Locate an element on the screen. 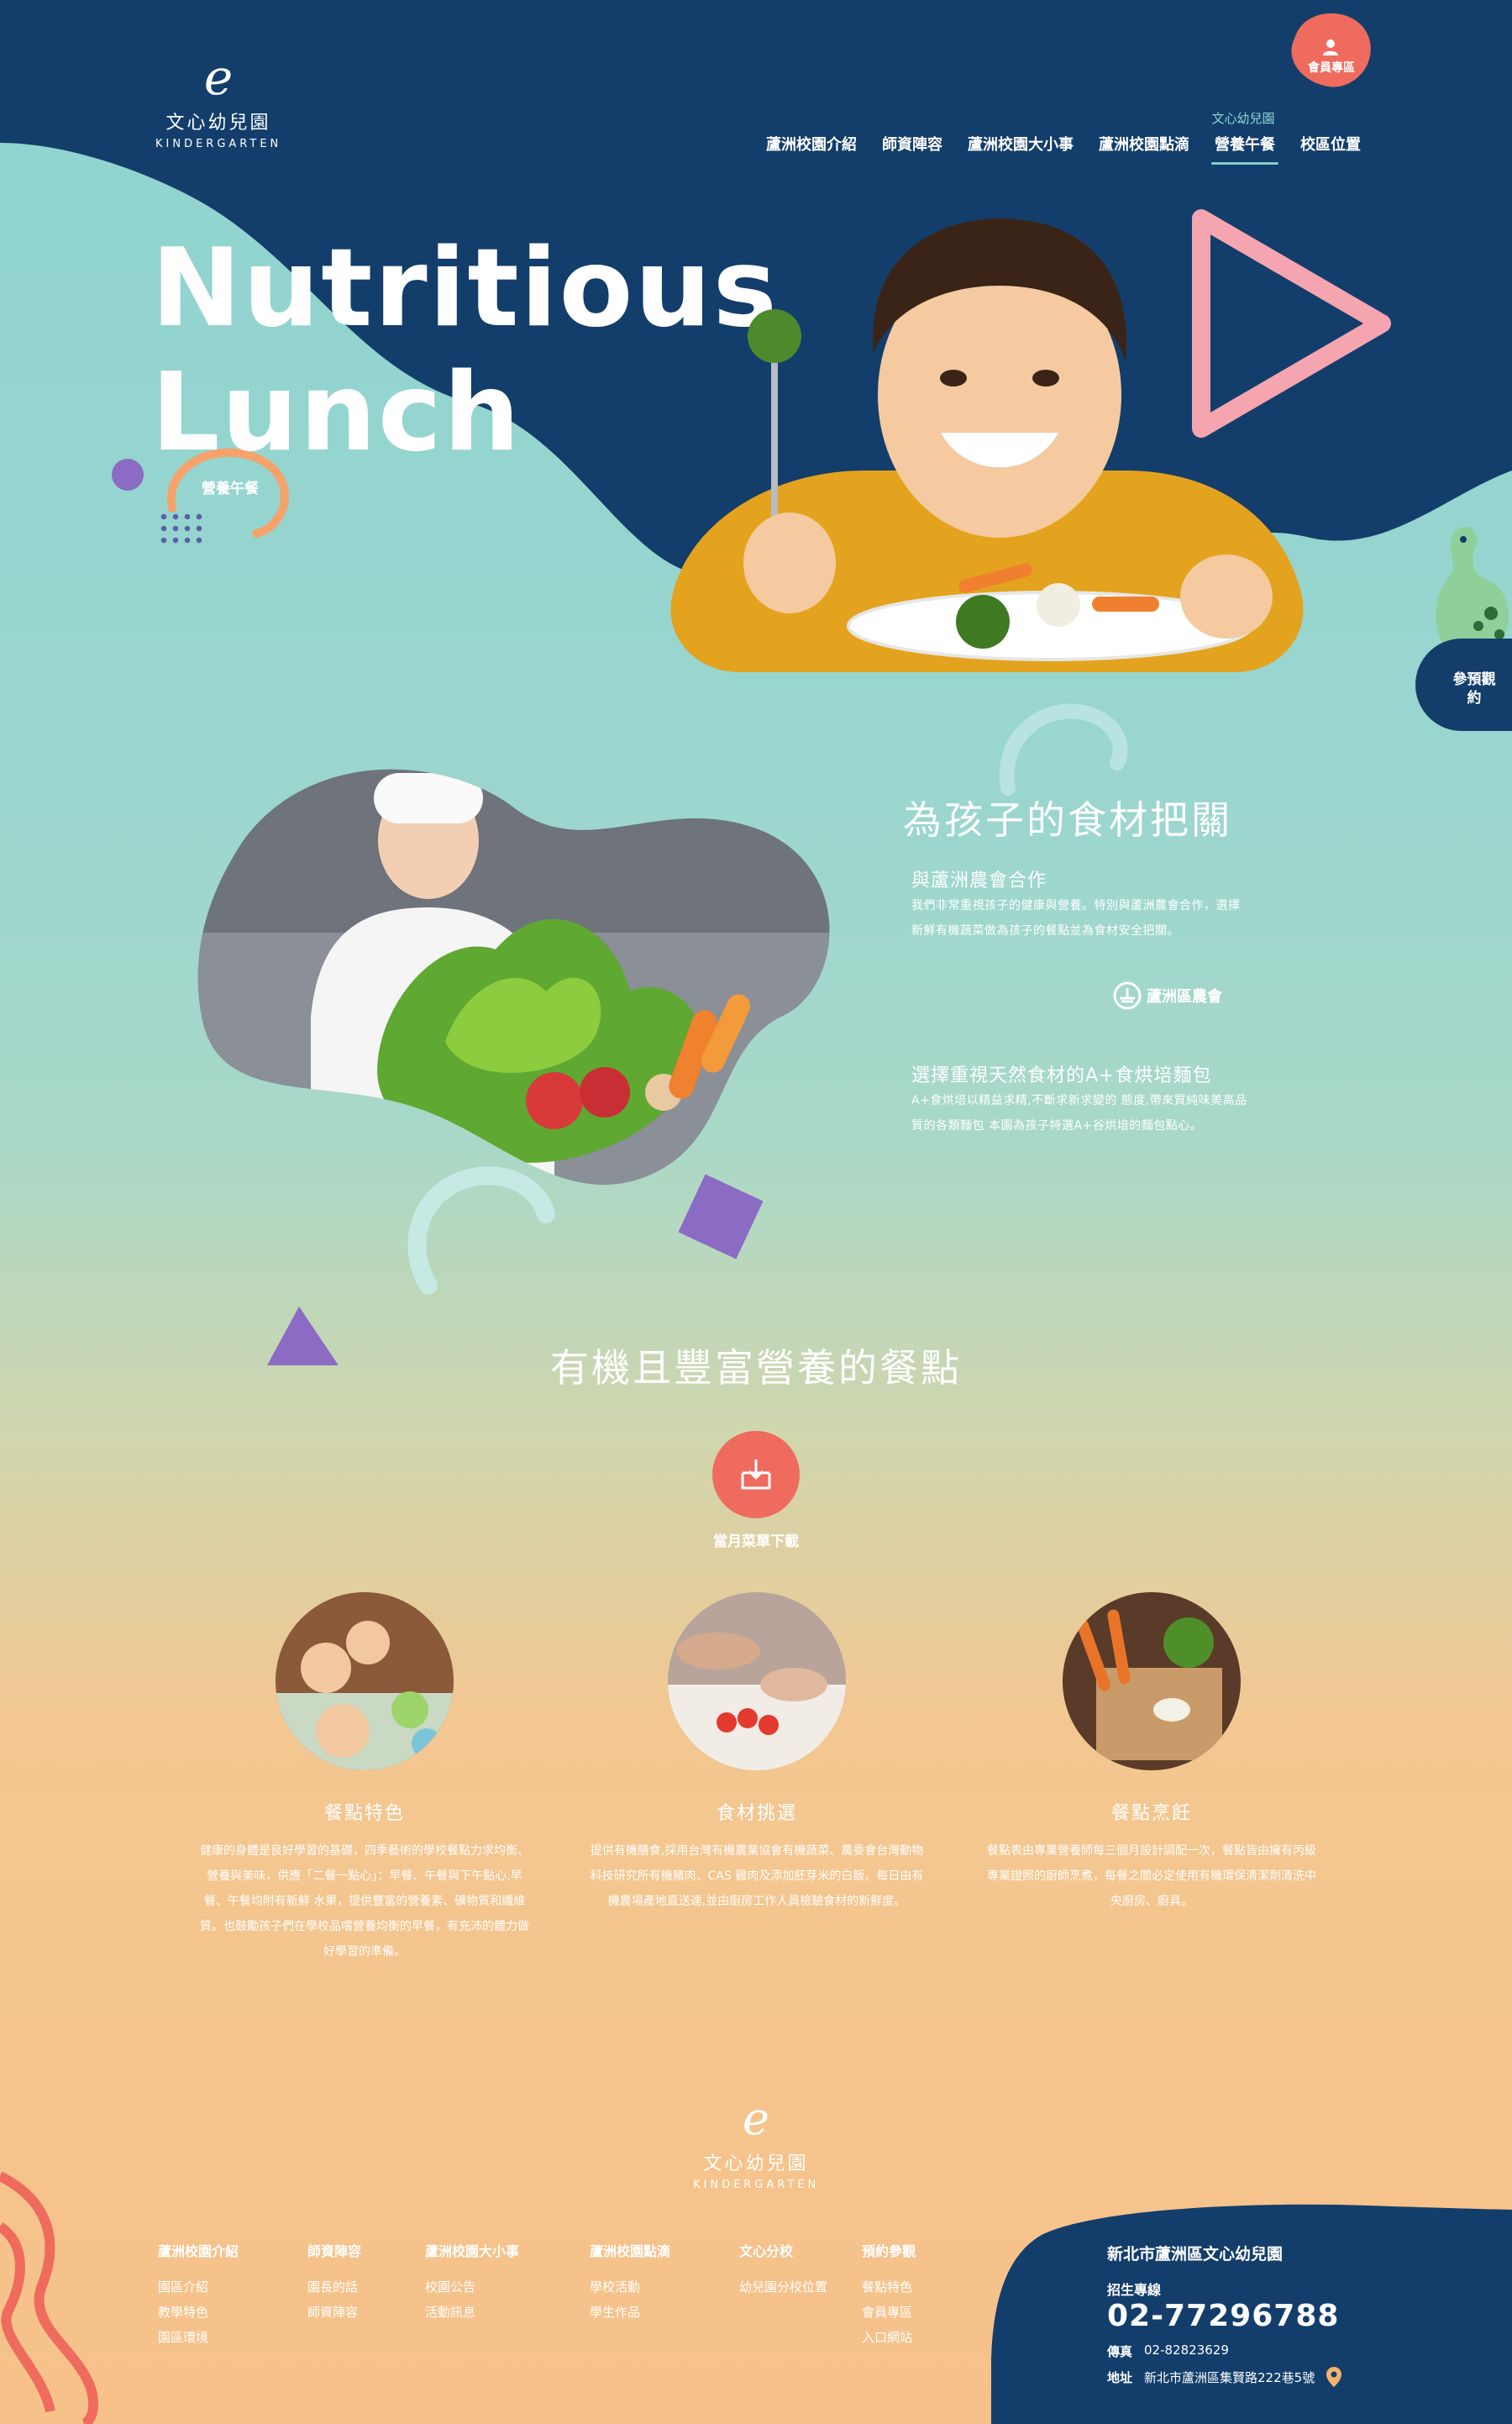 This screenshot has width=1512, height=2424. logo-subtitle: KINDERGARTEN is located at coordinates (218, 144).